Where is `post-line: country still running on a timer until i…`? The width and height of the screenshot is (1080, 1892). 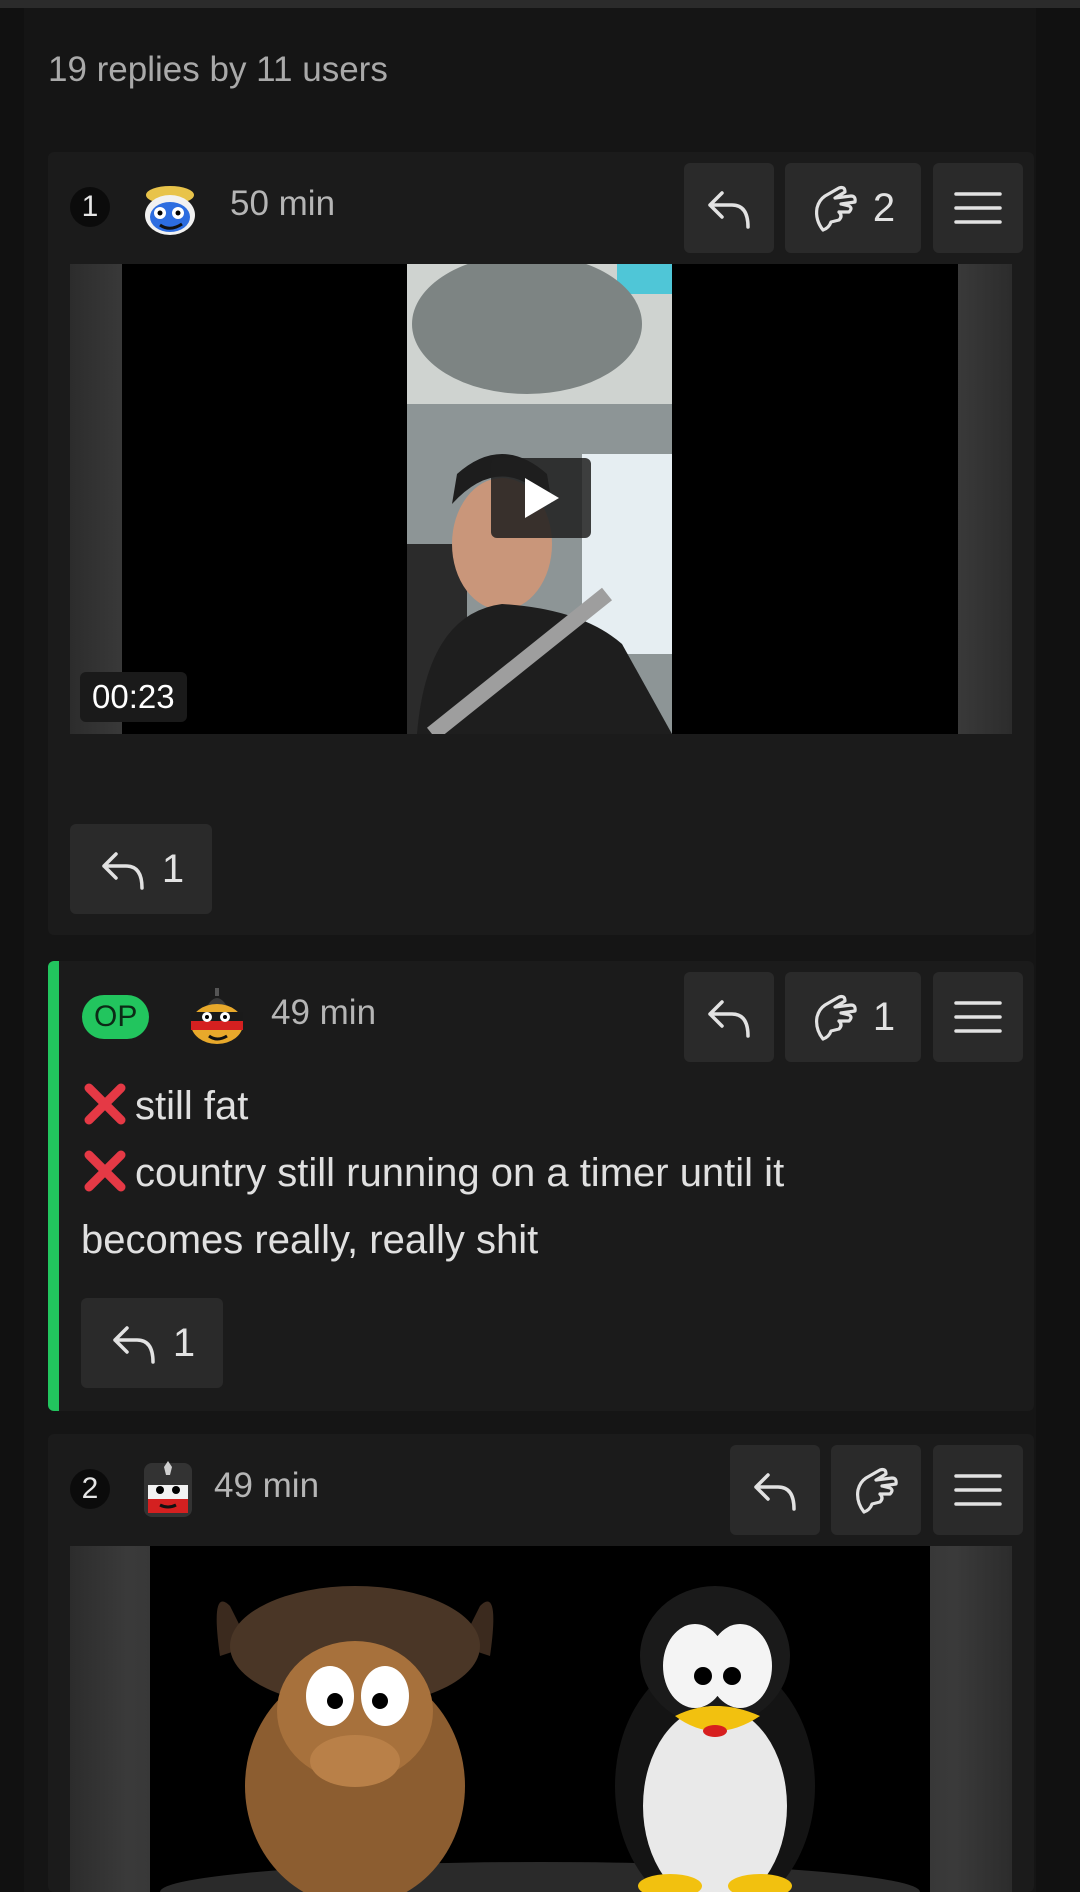 post-line: country still running on a timer until i… is located at coordinates (531, 1173).